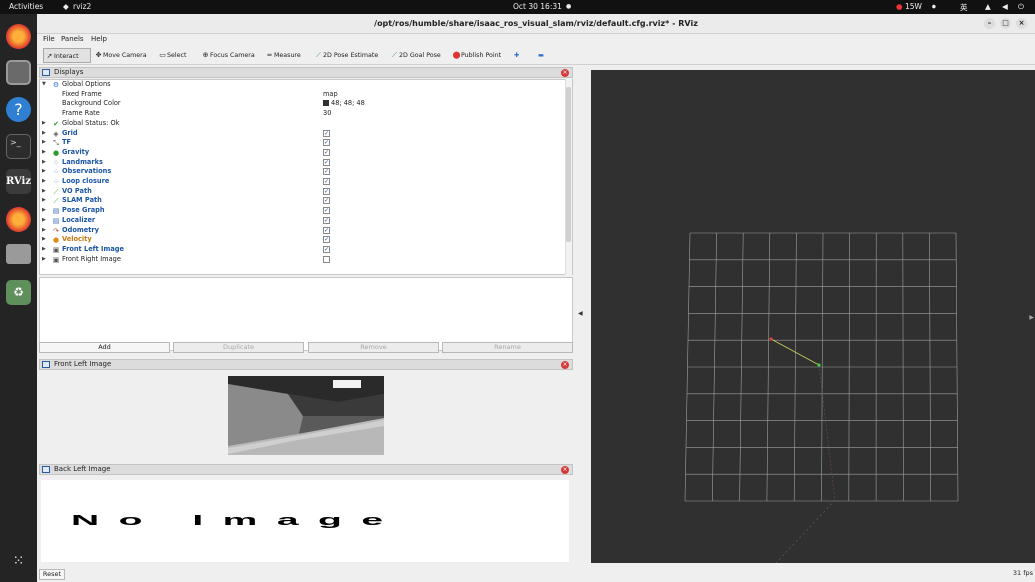 Image resolution: width=1035 pixels, height=582 pixels. What do you see at coordinates (345, 55) in the screenshot?
I see `pose-estimate-tool-button: ⟋ 2D Pose Estimate` at bounding box center [345, 55].